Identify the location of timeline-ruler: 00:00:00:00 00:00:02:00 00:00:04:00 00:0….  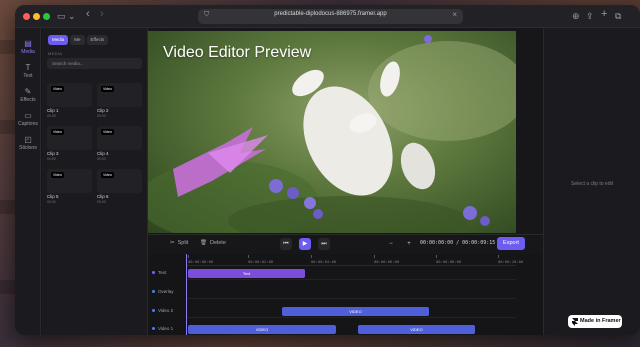
(354, 260).